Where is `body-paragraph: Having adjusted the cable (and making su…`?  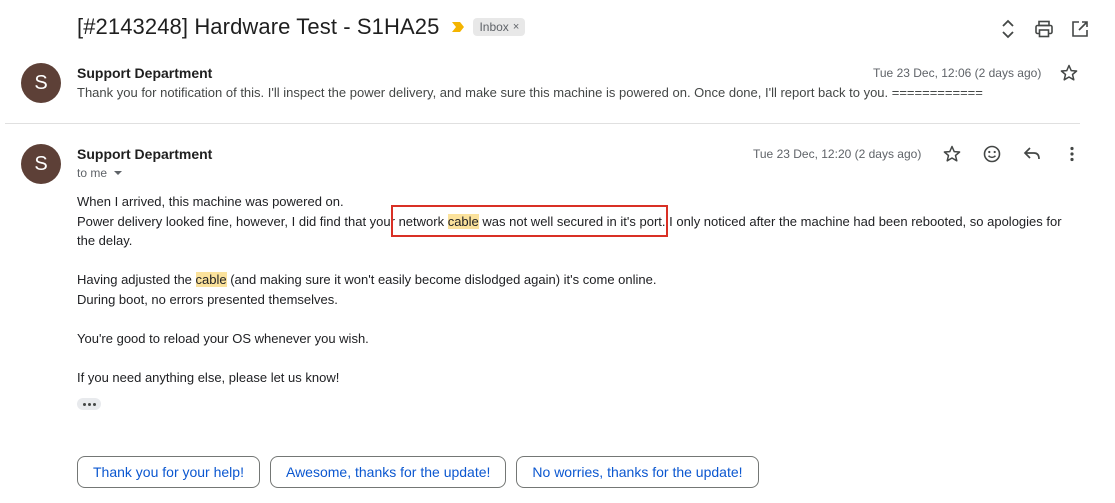 body-paragraph: Having adjusted the cable (and making su… is located at coordinates (574, 280).